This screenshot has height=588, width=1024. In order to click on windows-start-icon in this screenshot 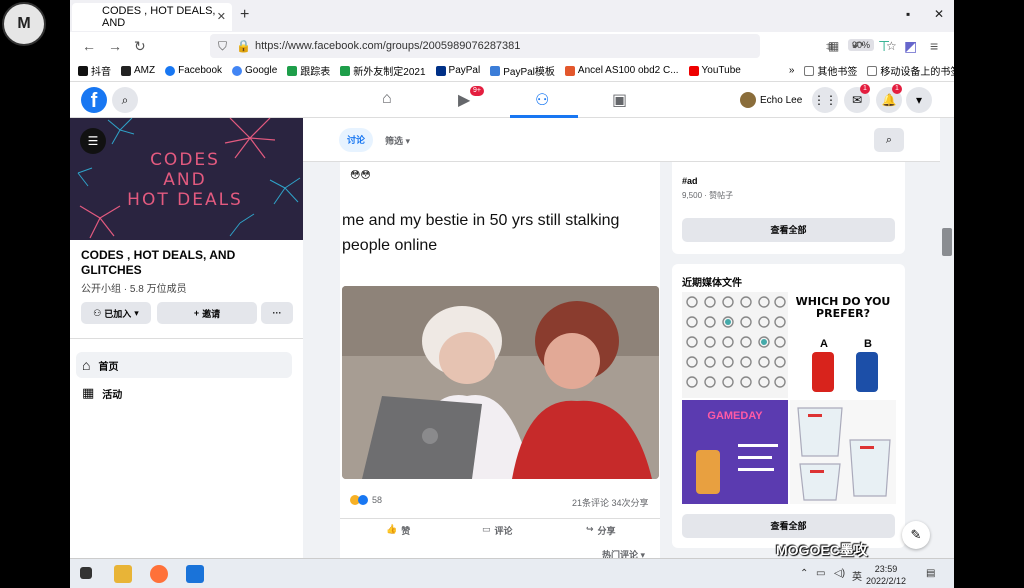, I will do `click(86, 573)`.